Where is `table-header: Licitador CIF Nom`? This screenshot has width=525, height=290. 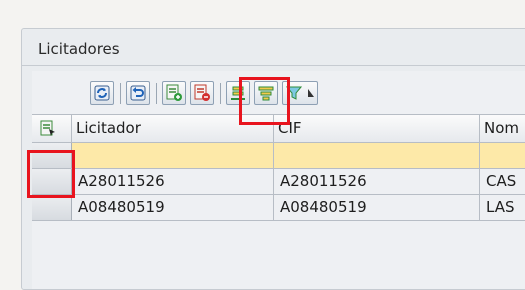 table-header: Licitador CIF Nom is located at coordinates (278, 129).